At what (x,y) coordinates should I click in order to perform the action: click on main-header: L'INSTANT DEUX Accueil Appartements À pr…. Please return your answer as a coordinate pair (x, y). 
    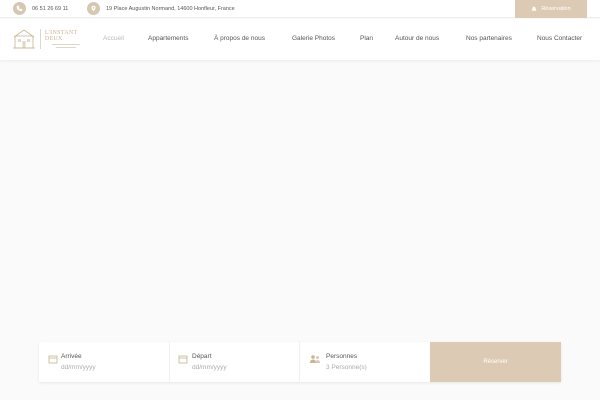
    Looking at the image, I should click on (300, 39).